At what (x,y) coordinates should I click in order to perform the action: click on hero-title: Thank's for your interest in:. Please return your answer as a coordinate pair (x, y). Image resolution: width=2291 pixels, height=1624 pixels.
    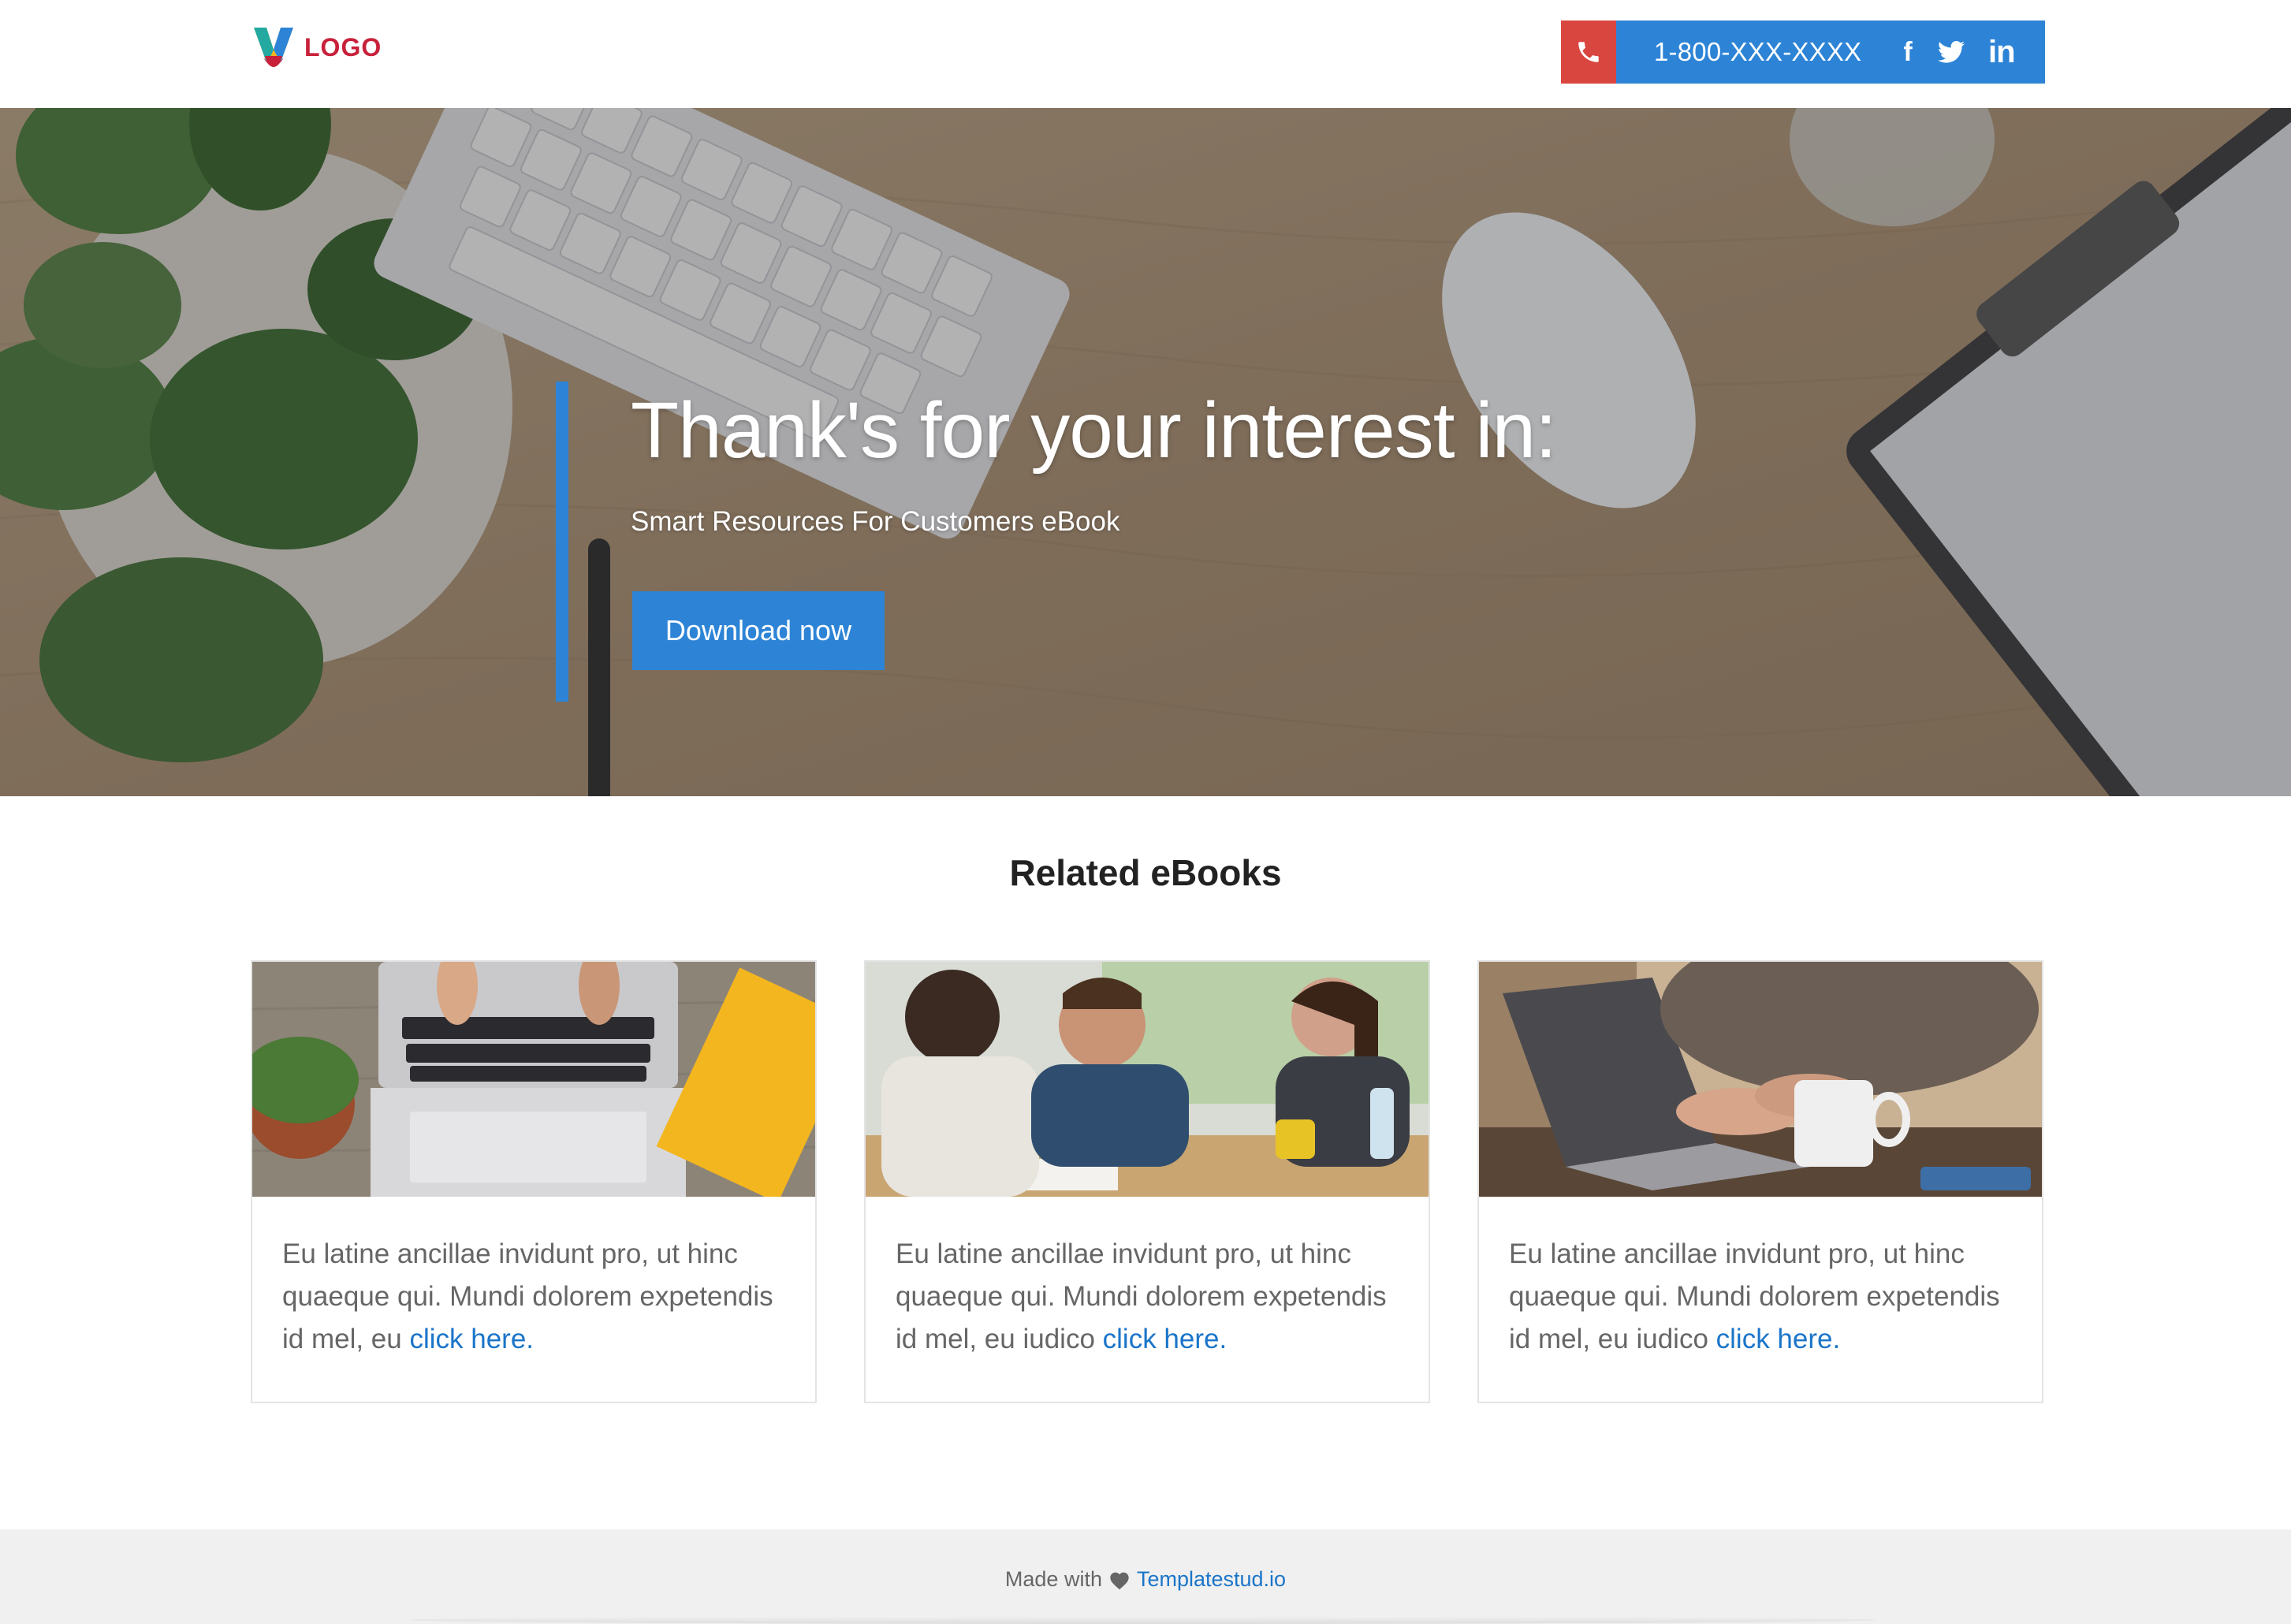
    Looking at the image, I should click on (1094, 430).